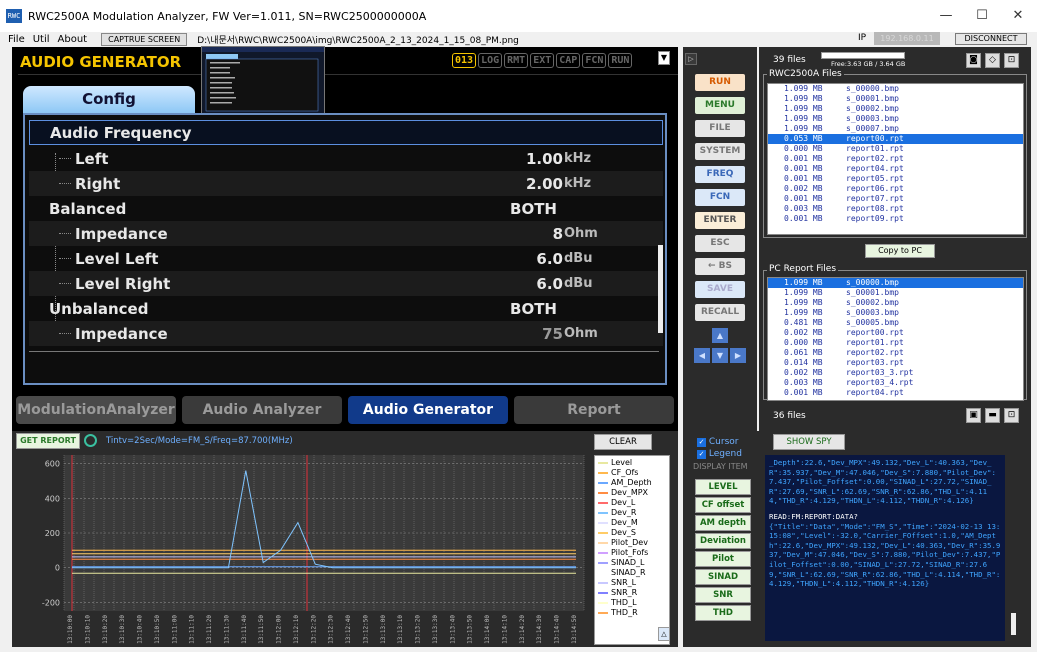  I want to click on file-row: 0.003 MB report08.rpt, so click(895, 209).